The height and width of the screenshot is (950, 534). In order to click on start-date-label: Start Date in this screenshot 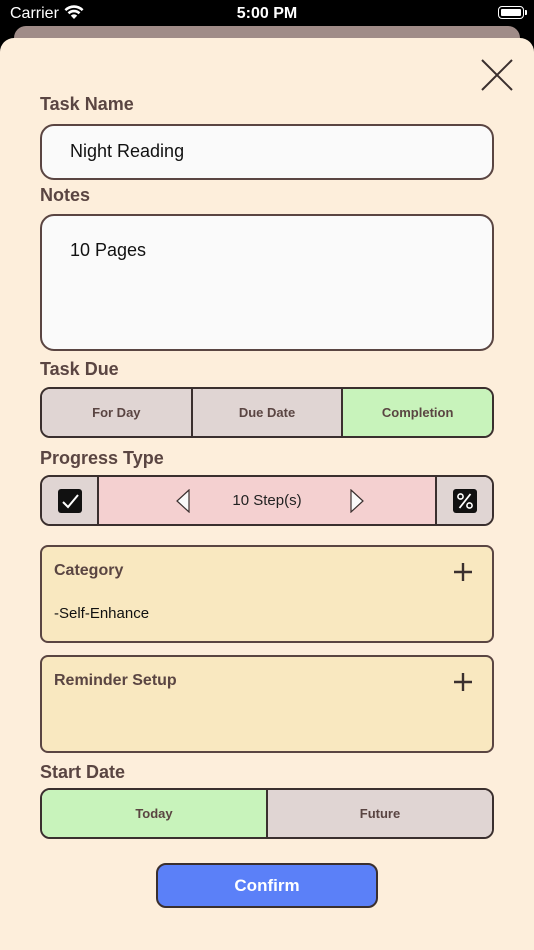, I will do `click(83, 772)`.